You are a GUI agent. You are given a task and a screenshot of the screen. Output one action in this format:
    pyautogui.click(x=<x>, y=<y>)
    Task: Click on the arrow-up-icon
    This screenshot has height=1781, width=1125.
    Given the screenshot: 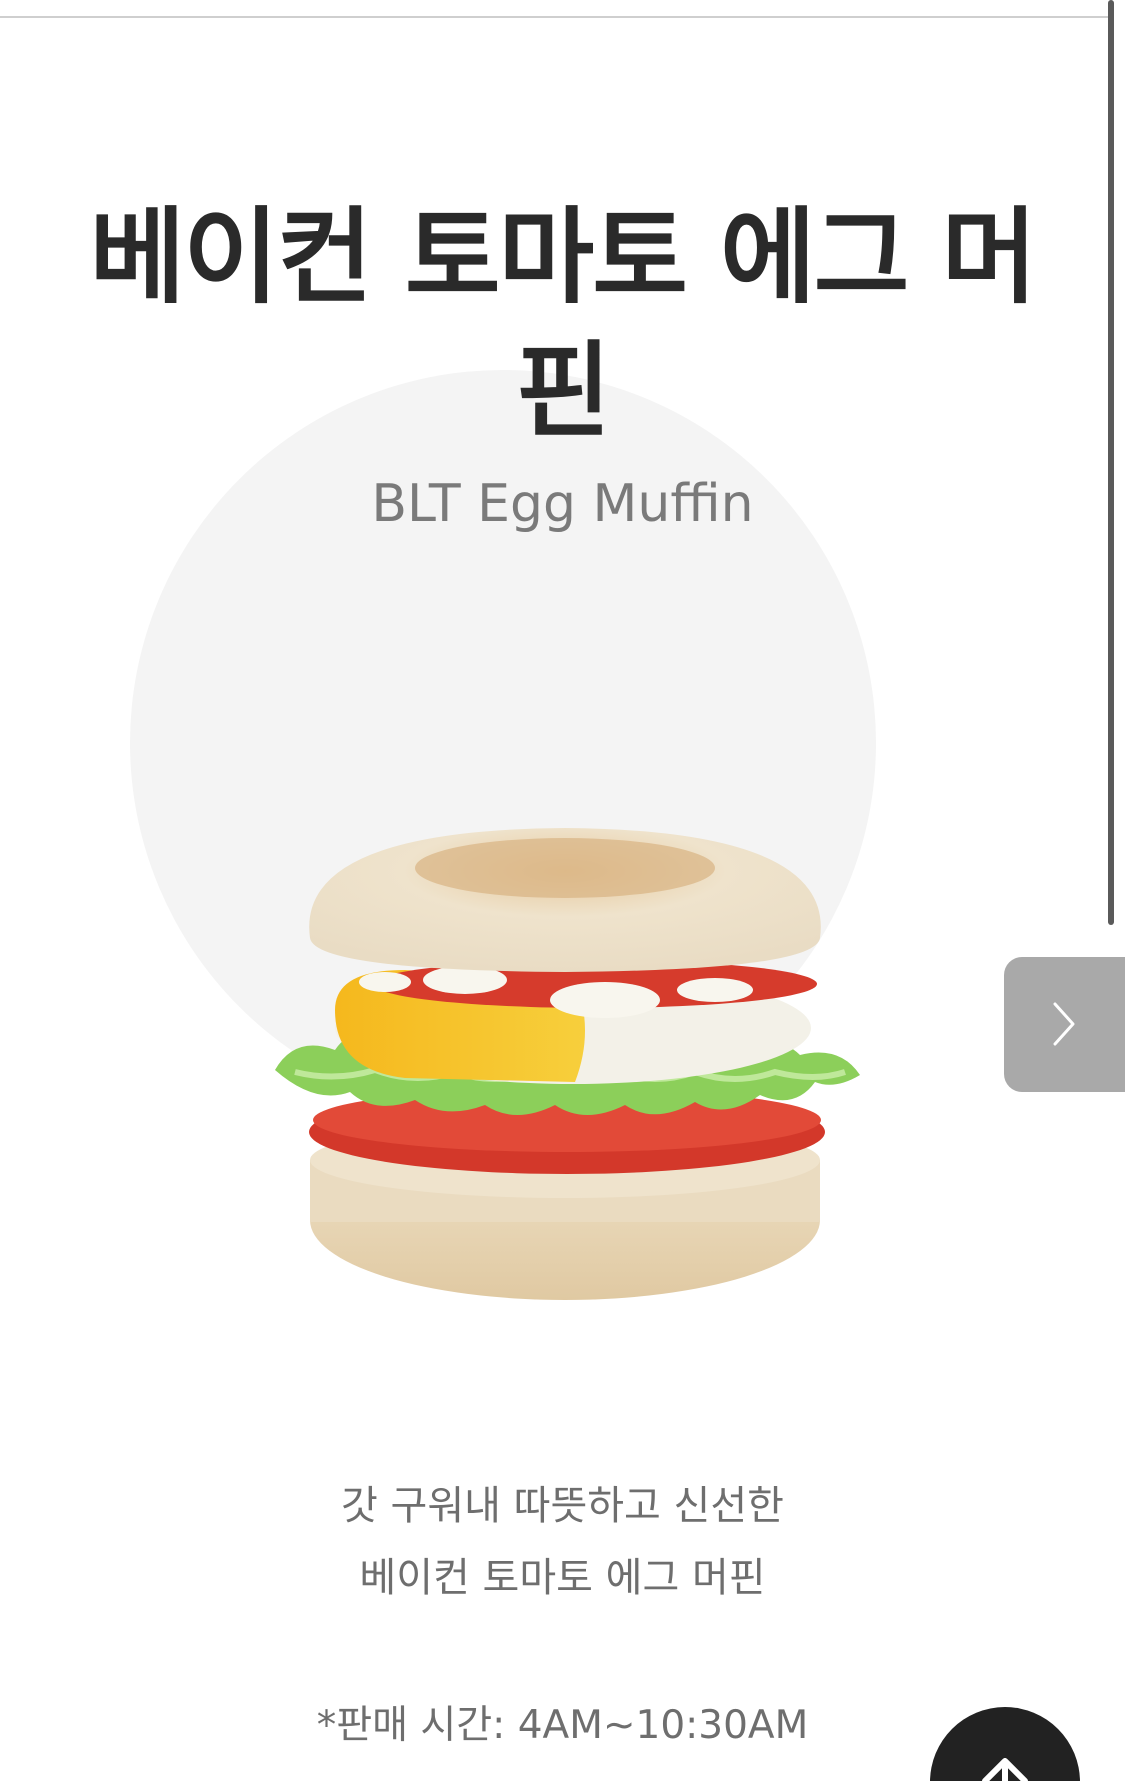 What is the action you would take?
    pyautogui.click(x=1005, y=1769)
    